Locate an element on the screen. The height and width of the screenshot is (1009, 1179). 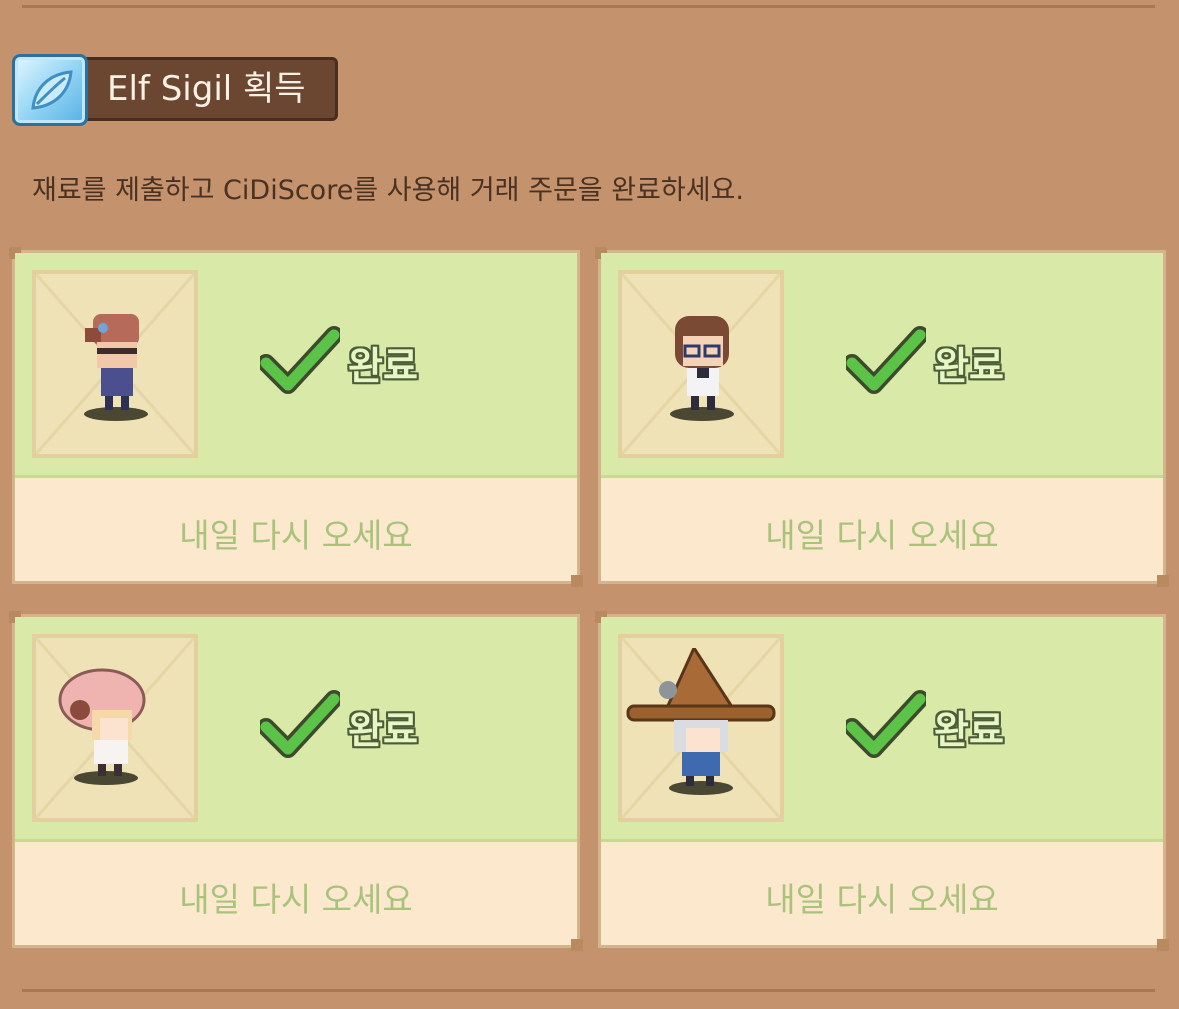
brown-hair-glasses-character-icon is located at coordinates (702, 368).